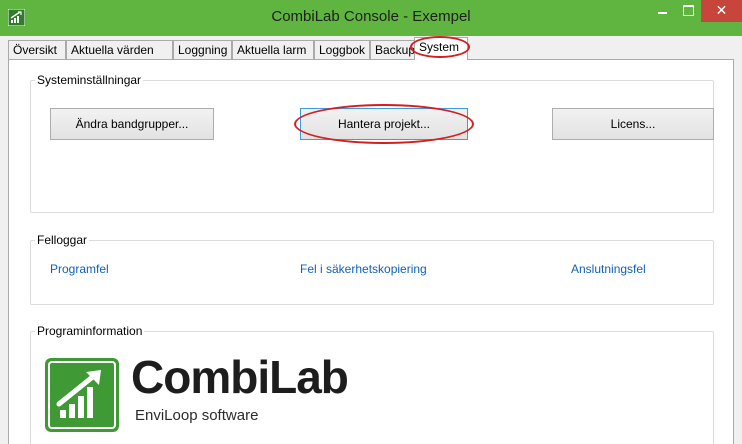  I want to click on logo-name: CombiLab, so click(240, 377).